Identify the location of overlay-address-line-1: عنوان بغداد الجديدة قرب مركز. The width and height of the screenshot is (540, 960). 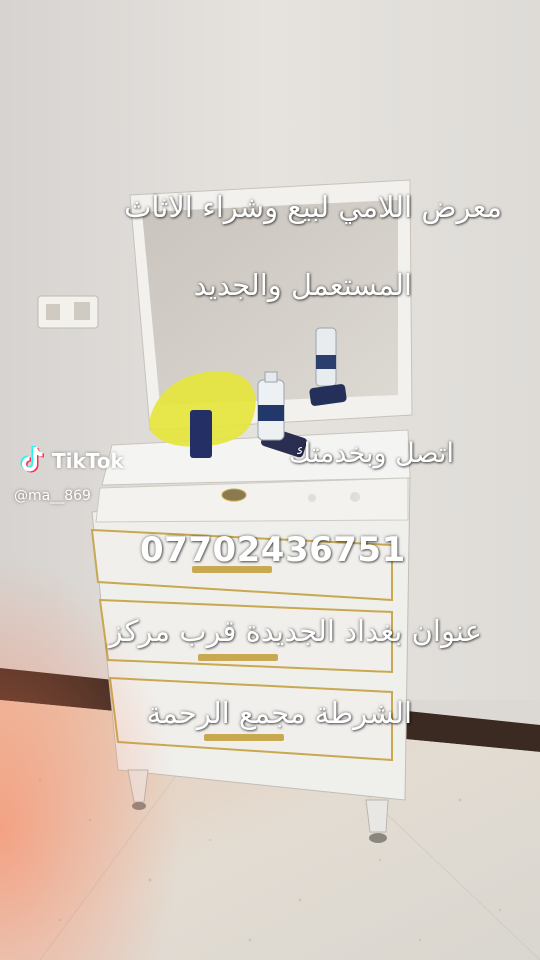
(295, 631).